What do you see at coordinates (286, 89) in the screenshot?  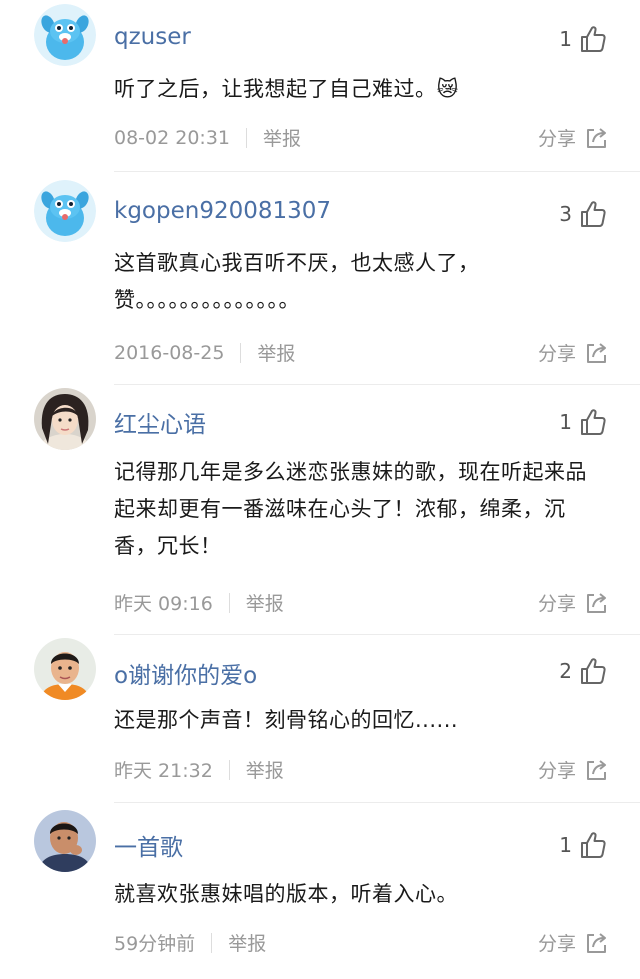 I see `comment-text: 听了之后，让我想起了自己难过。😿` at bounding box center [286, 89].